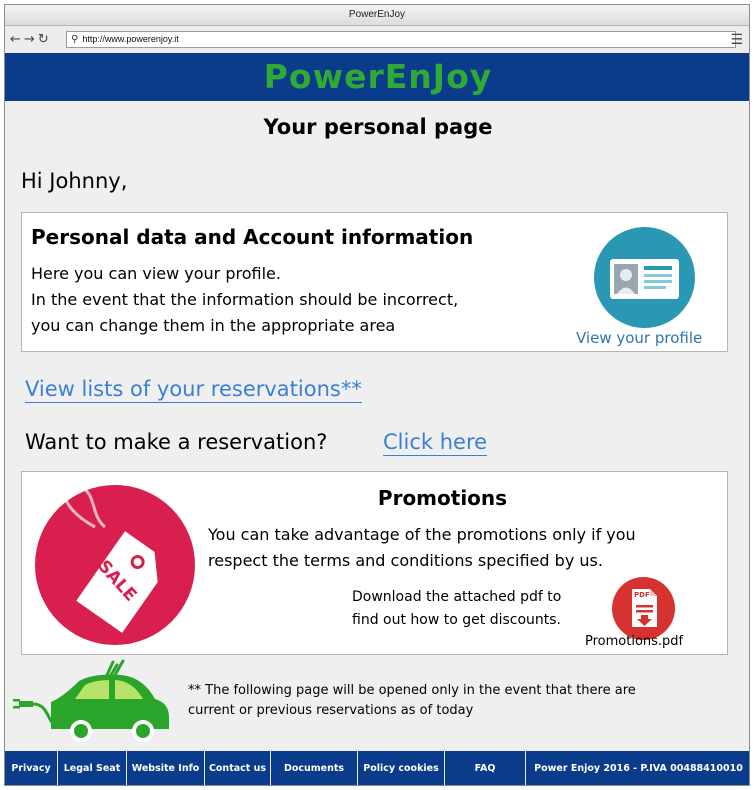  What do you see at coordinates (17, 39) in the screenshot?
I see `back-arrow-icon: ←` at bounding box center [17, 39].